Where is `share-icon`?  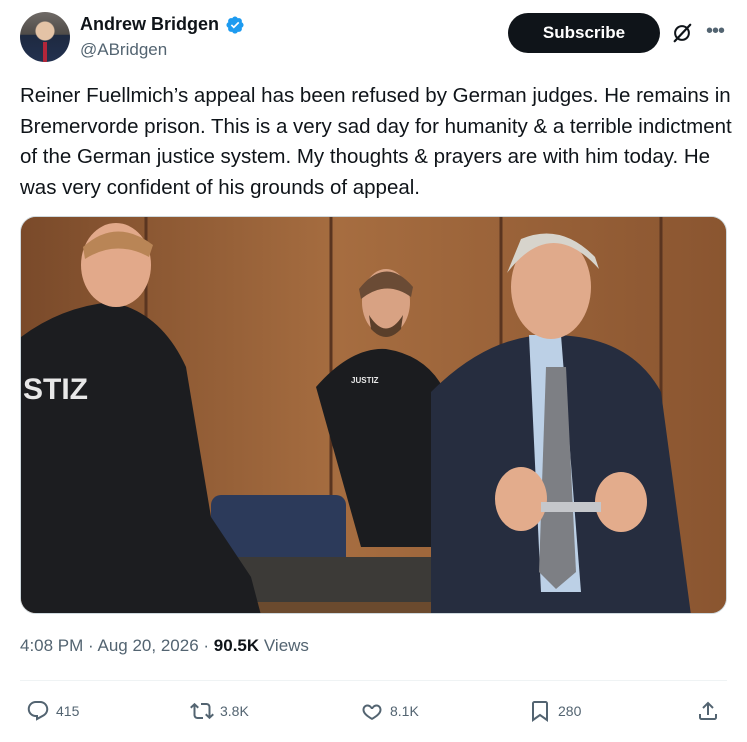
share-icon is located at coordinates (708, 710).